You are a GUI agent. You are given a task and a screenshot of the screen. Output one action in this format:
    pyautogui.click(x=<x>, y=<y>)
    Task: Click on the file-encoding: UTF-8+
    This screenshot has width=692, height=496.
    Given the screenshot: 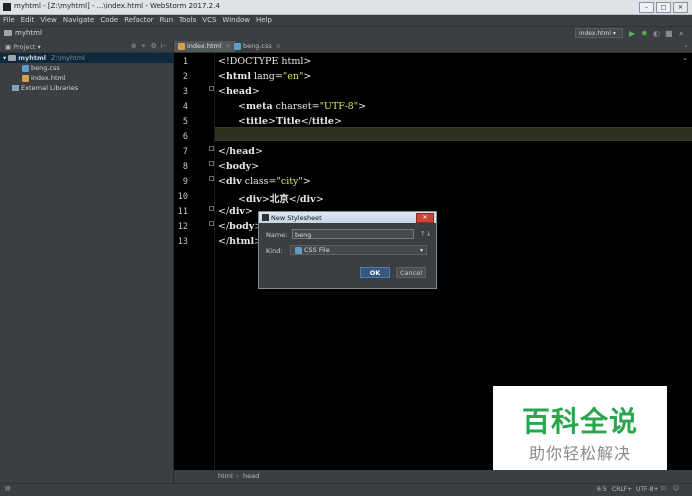 What is the action you would take?
    pyautogui.click(x=647, y=489)
    